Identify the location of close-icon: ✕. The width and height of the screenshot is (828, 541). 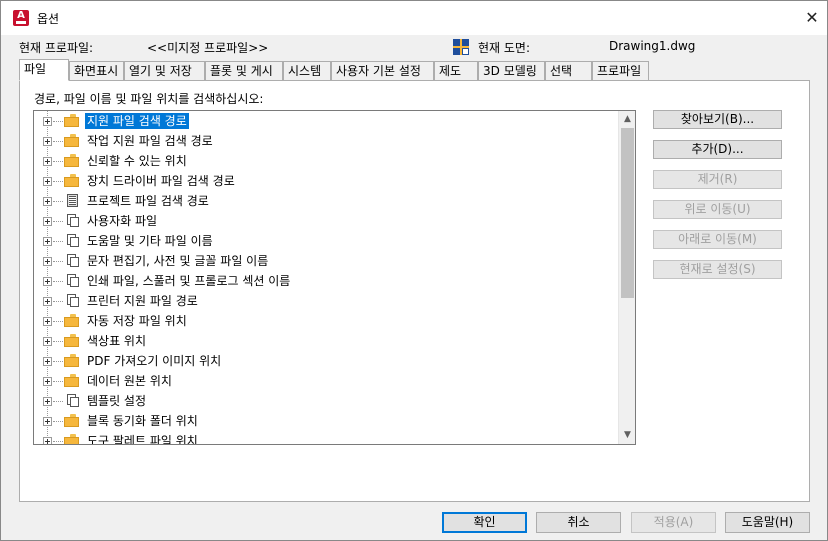
(812, 18).